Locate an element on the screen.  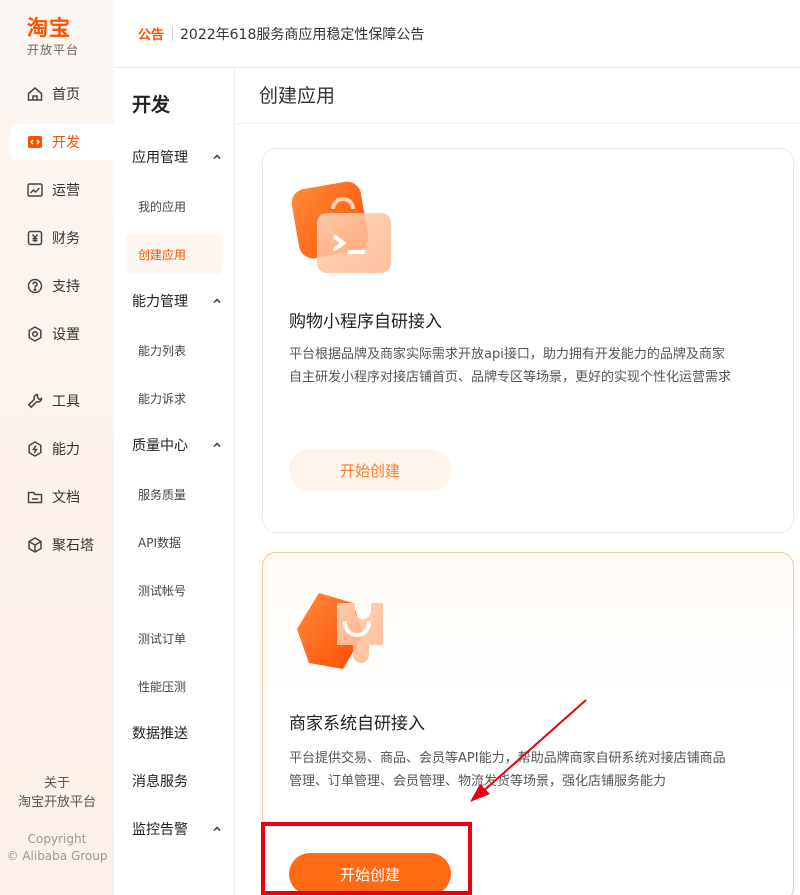
nav-item-operations: 运营 is located at coordinates (62, 190).